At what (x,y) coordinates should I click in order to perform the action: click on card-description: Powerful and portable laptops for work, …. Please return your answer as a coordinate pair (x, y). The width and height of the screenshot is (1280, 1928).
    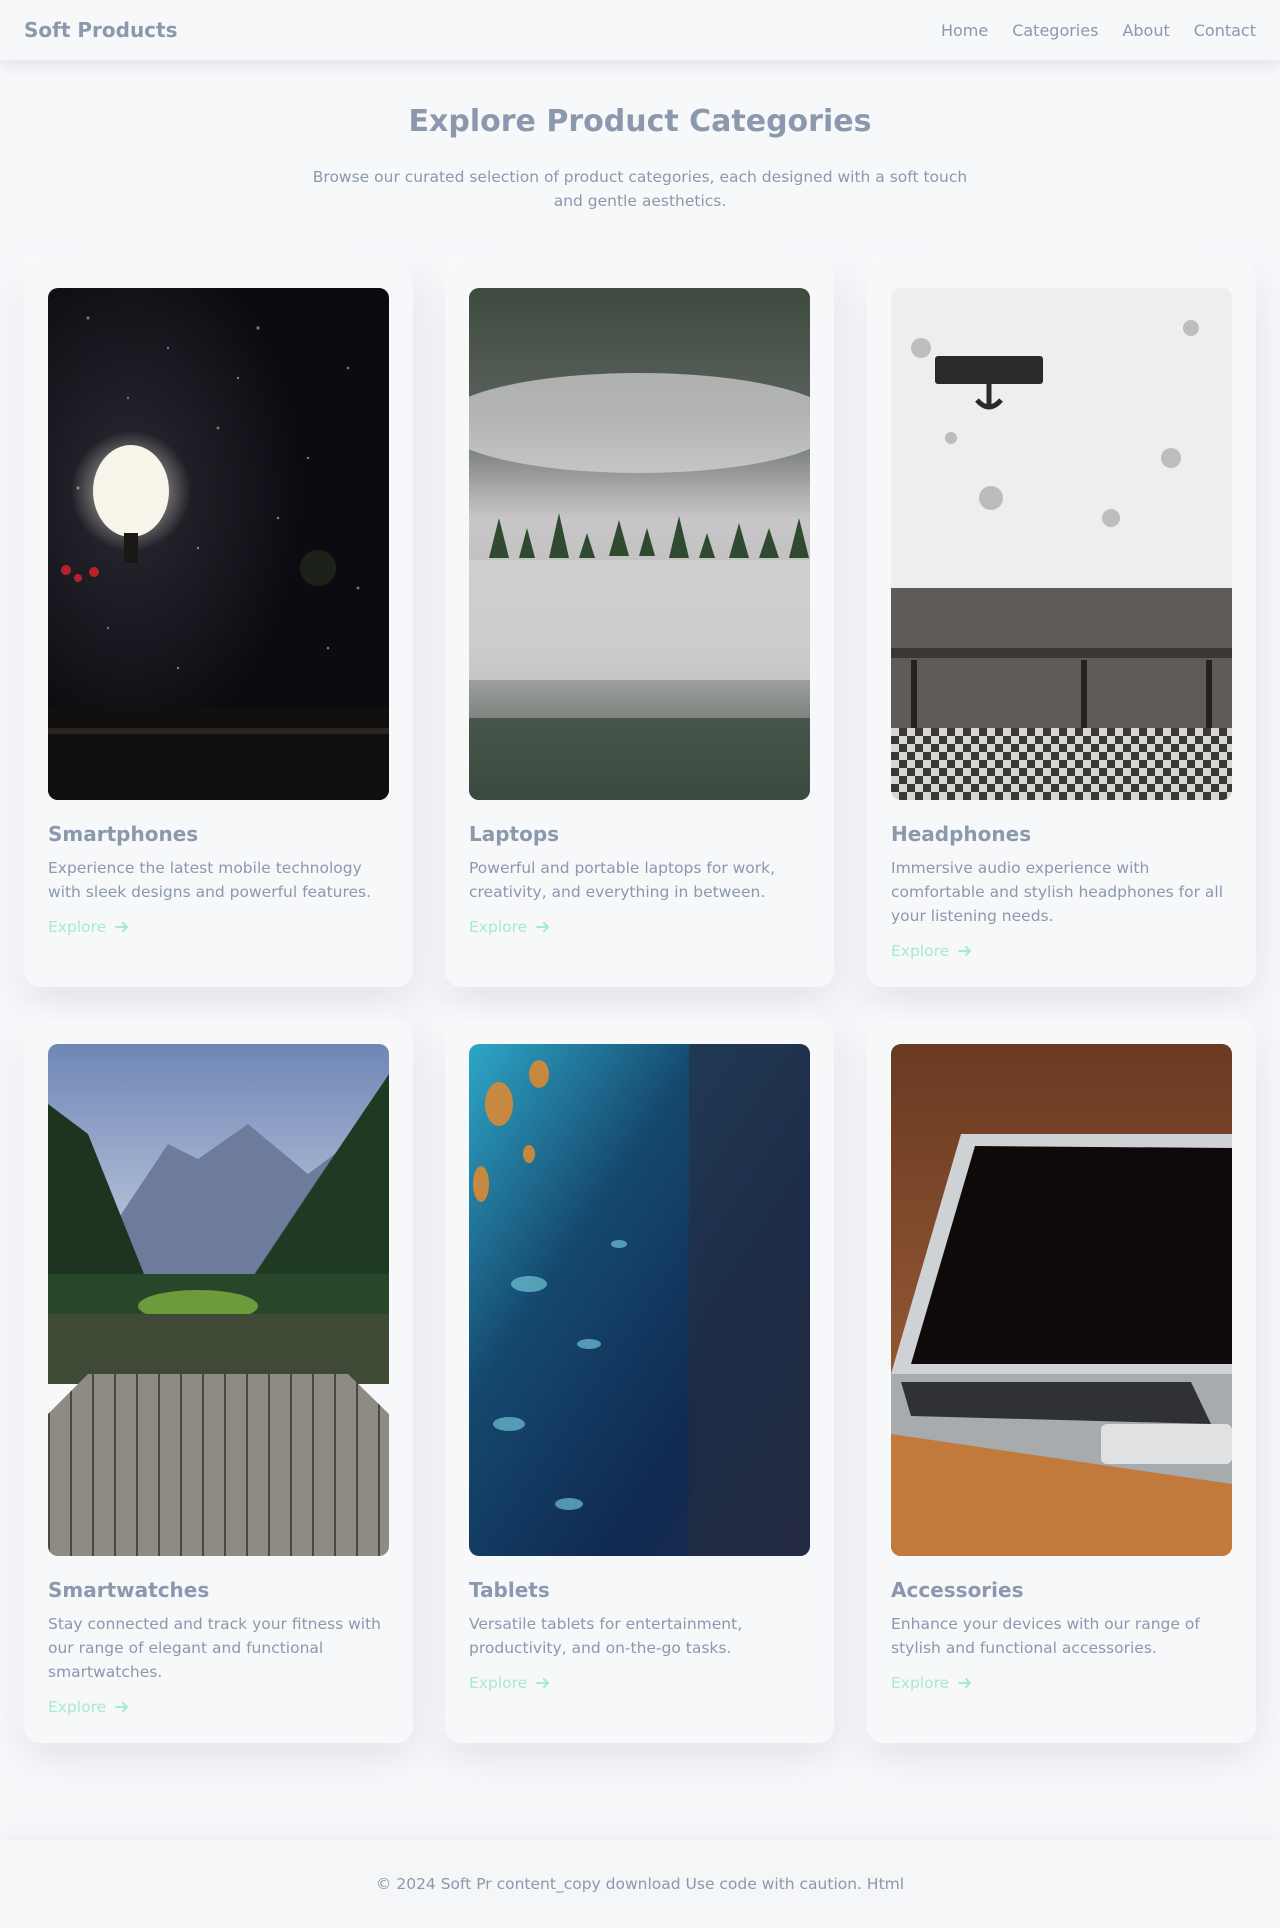
    Looking at the image, I should click on (622, 880).